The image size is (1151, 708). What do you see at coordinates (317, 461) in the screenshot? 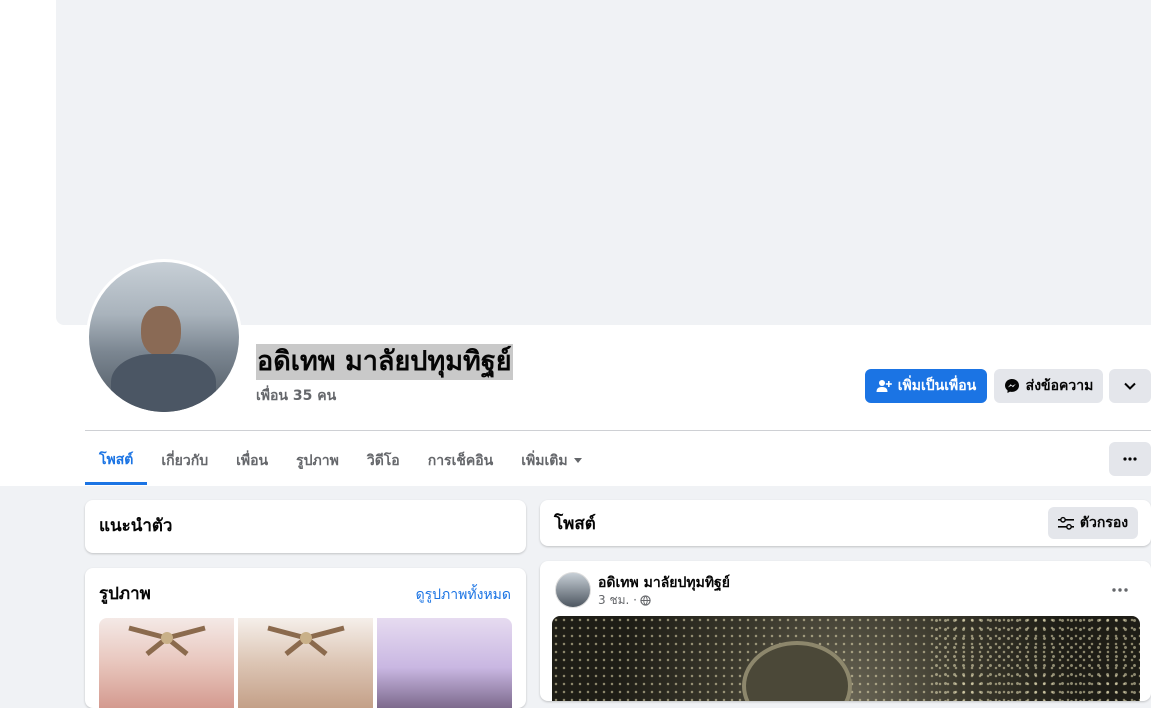
I see `tab-photos: รูปภาพ` at bounding box center [317, 461].